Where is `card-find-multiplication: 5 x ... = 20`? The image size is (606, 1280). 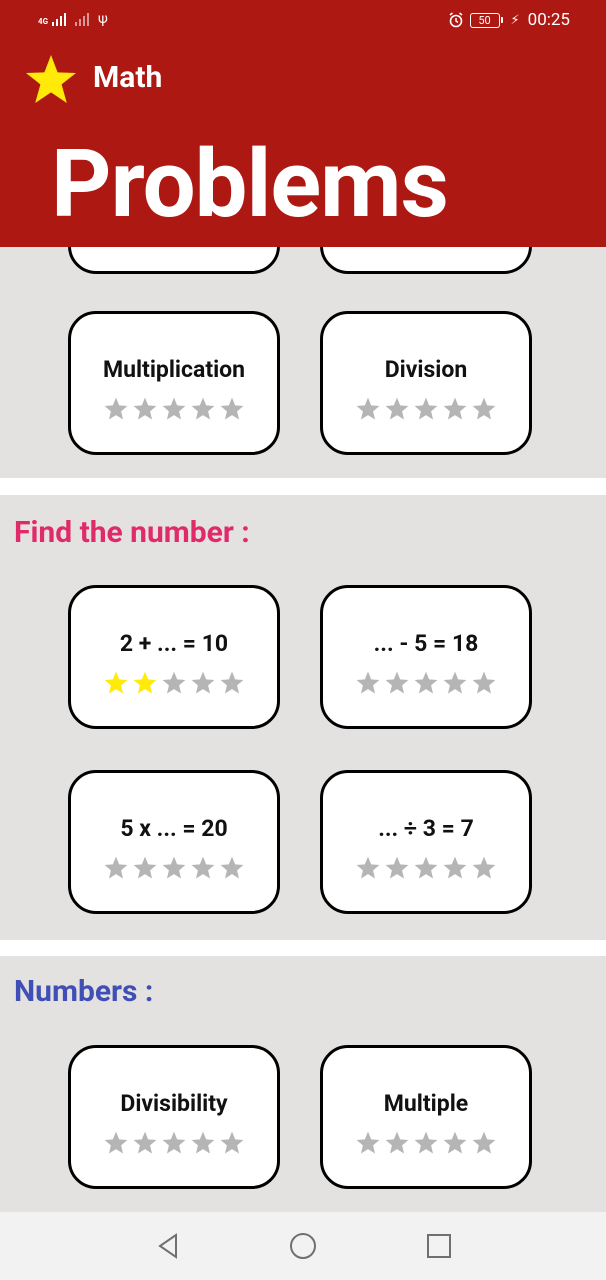
card-find-multiplication: 5 x ... = 20 is located at coordinates (174, 842).